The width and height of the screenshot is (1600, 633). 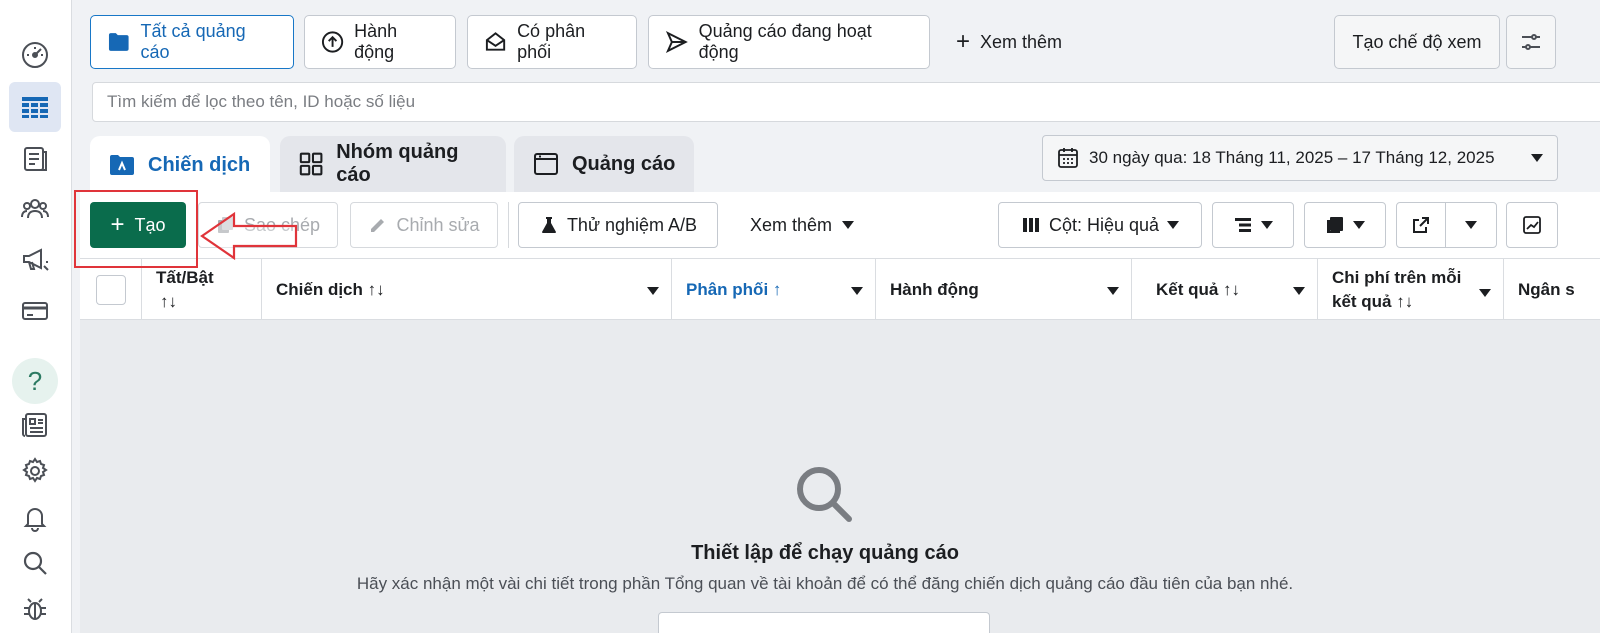 I want to click on left-sidebar: ?, so click(x=36, y=316).